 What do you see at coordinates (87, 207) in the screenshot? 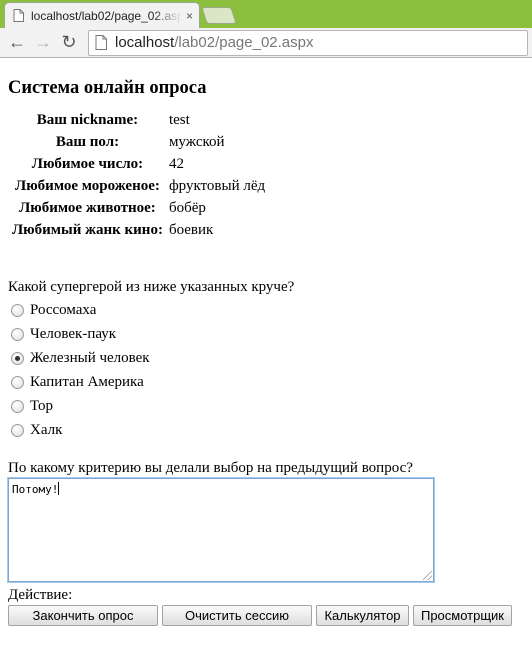
I see `info-label: Любимое животное:` at bounding box center [87, 207].